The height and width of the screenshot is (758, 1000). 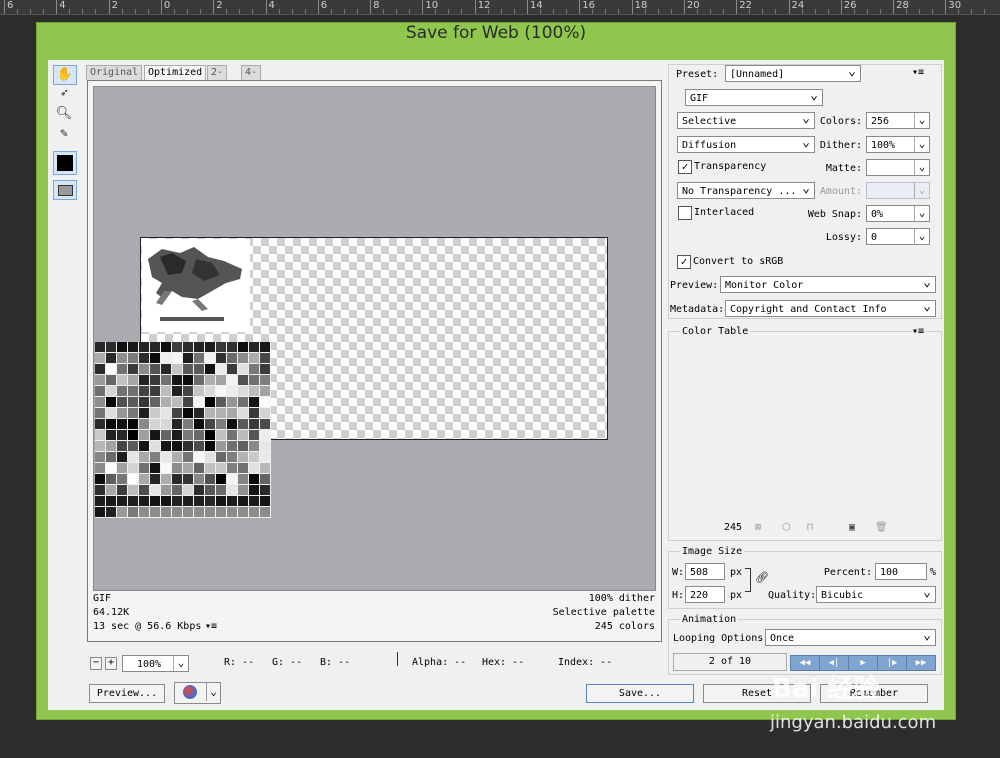 What do you see at coordinates (918, 331) in the screenshot?
I see `color-table-menu-icon: ▾≡` at bounding box center [918, 331].